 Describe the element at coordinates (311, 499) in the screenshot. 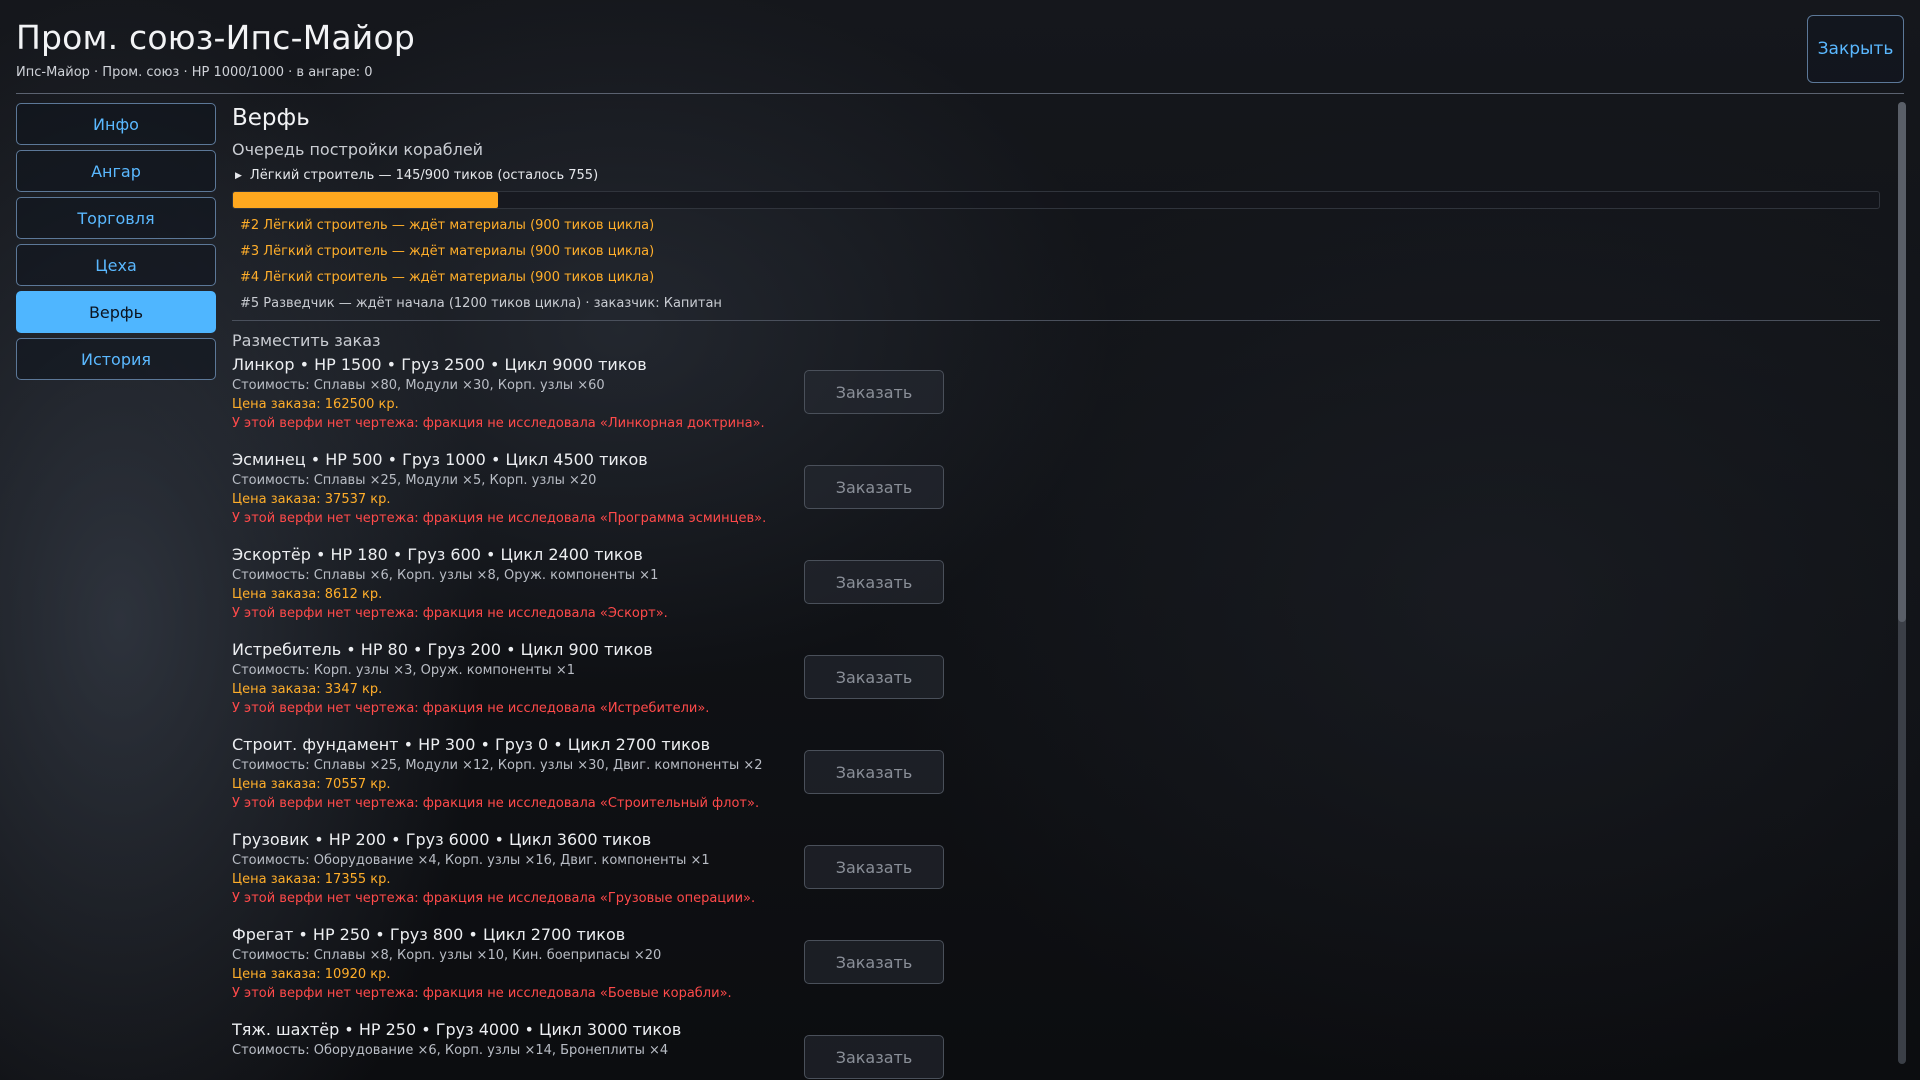

I see `ship-price: Цена заказа: 37537 кр.` at that location.